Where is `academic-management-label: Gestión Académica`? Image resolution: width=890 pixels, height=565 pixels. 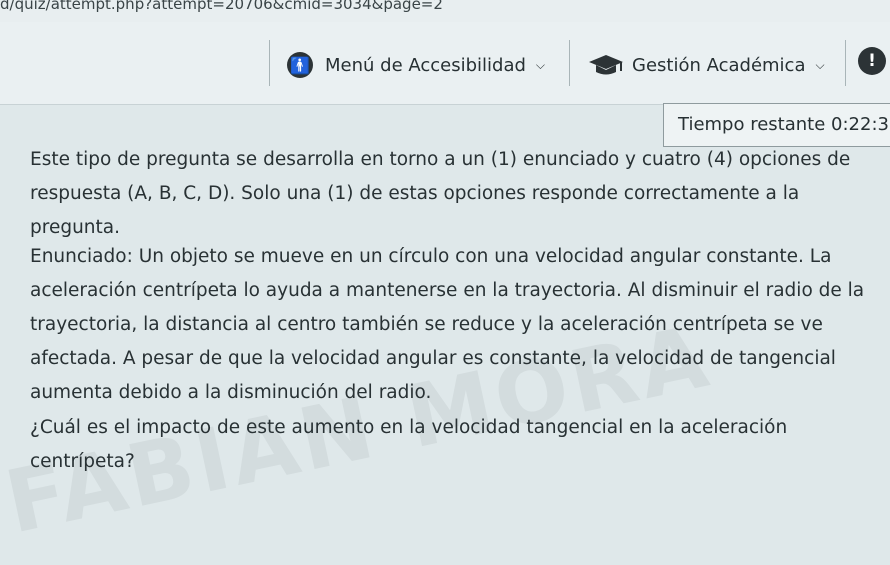
academic-management-label: Gestión Académica is located at coordinates (719, 65).